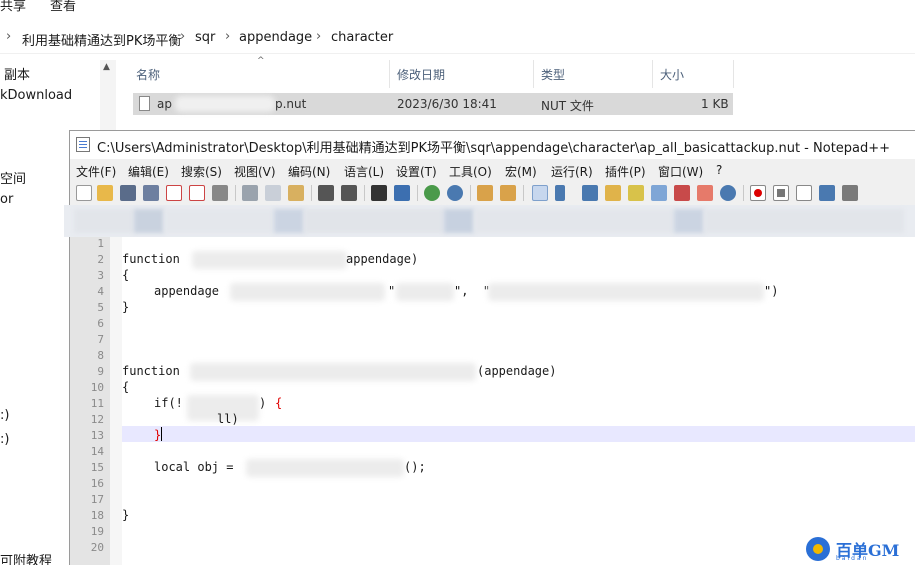  Describe the element at coordinates (402, 193) in the screenshot. I see `replace-icon` at that location.